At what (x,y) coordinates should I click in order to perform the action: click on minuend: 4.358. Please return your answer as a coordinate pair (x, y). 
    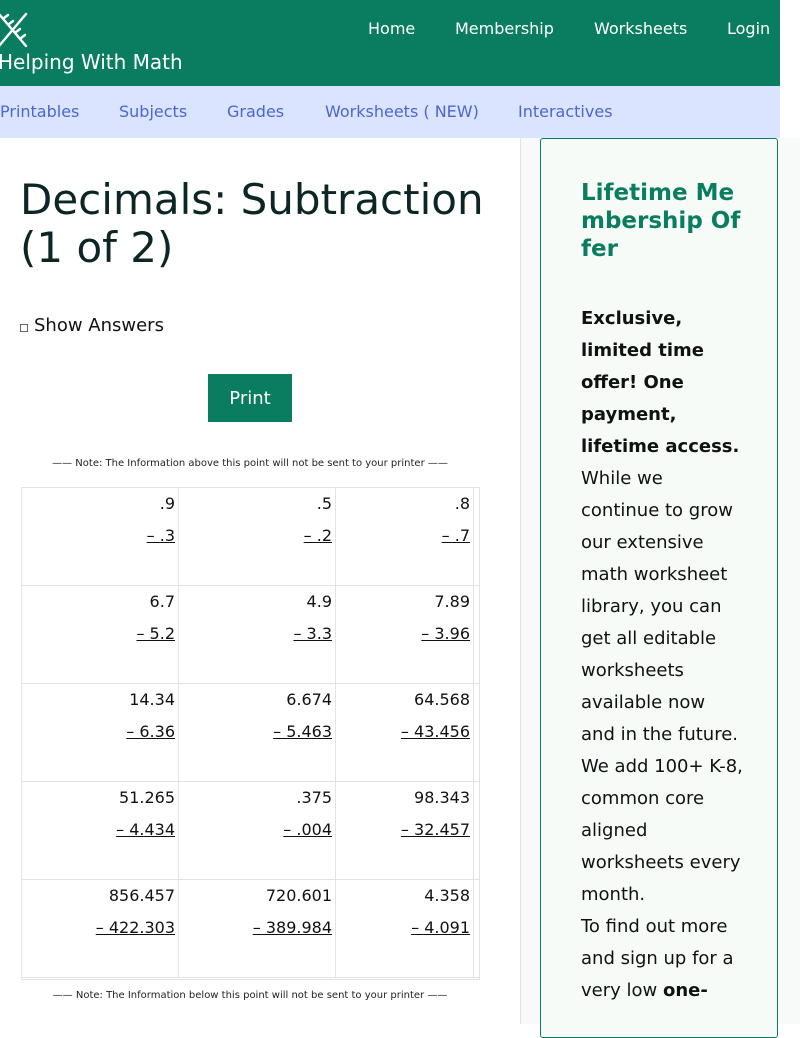
    Looking at the image, I should click on (447, 895).